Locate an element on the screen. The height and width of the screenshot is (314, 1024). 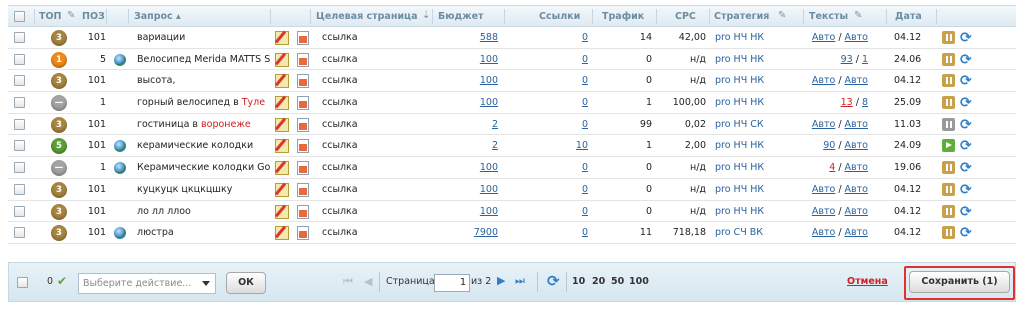
query-text: высота, is located at coordinates (156, 80).